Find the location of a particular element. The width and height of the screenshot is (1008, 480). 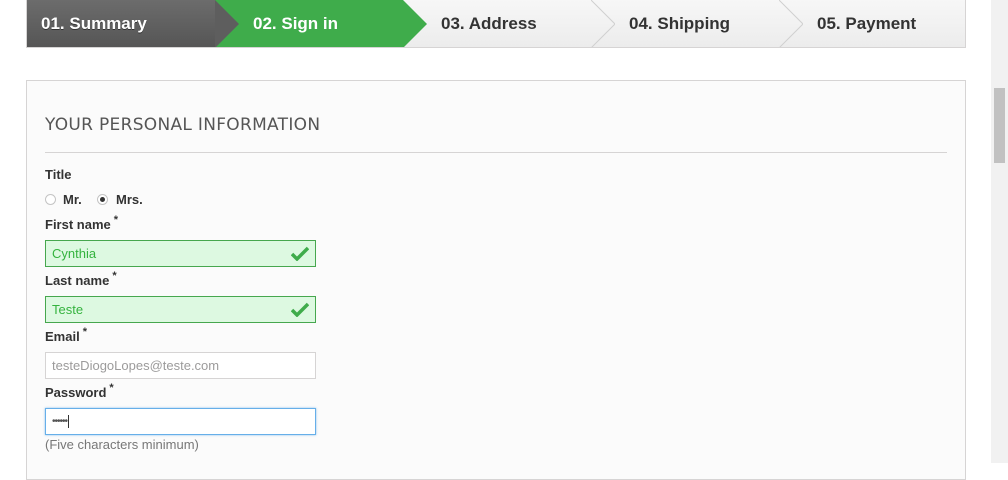

step-summary: 01. Summary is located at coordinates (121, 23).